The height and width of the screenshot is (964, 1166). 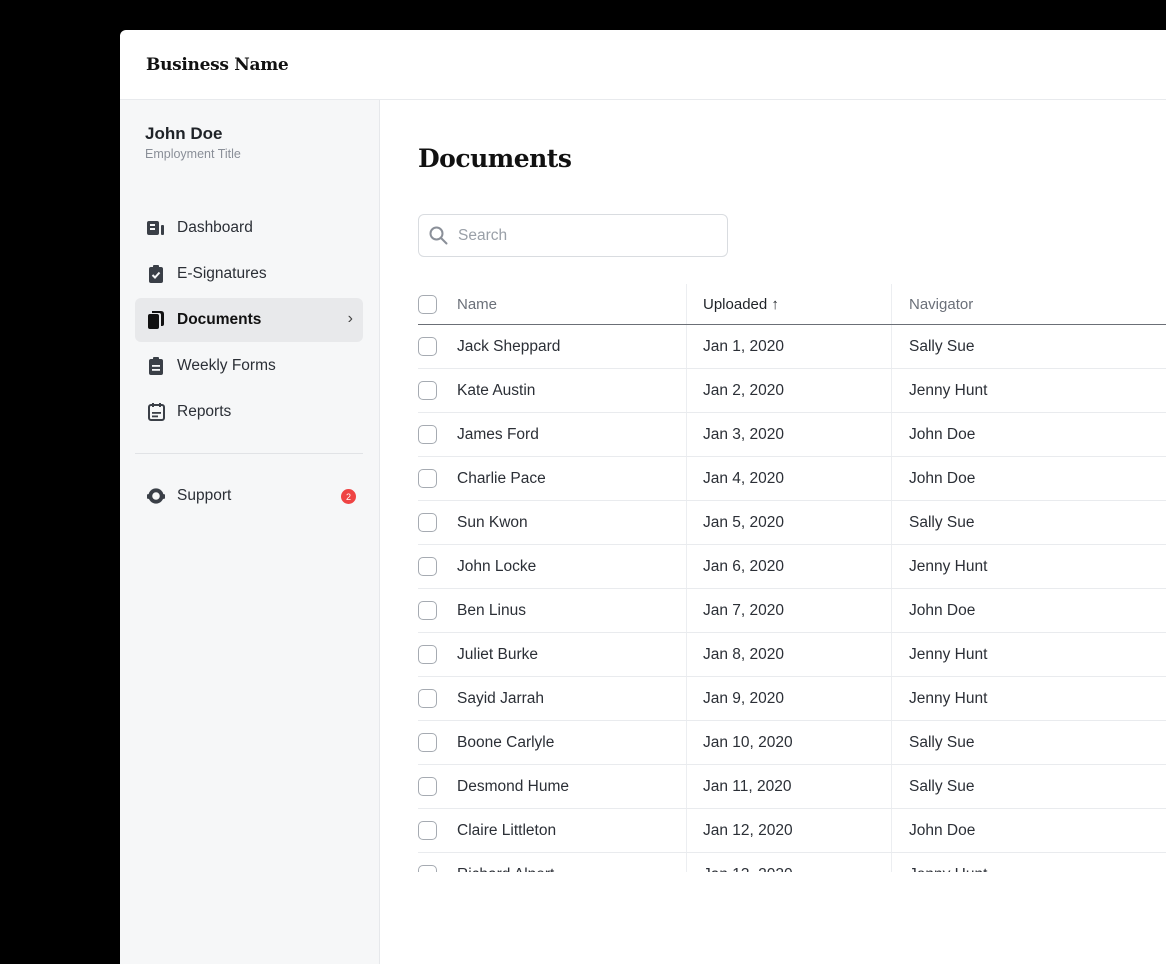 What do you see at coordinates (744, 610) in the screenshot?
I see `cell-uploaded: Jan 7, 2020` at bounding box center [744, 610].